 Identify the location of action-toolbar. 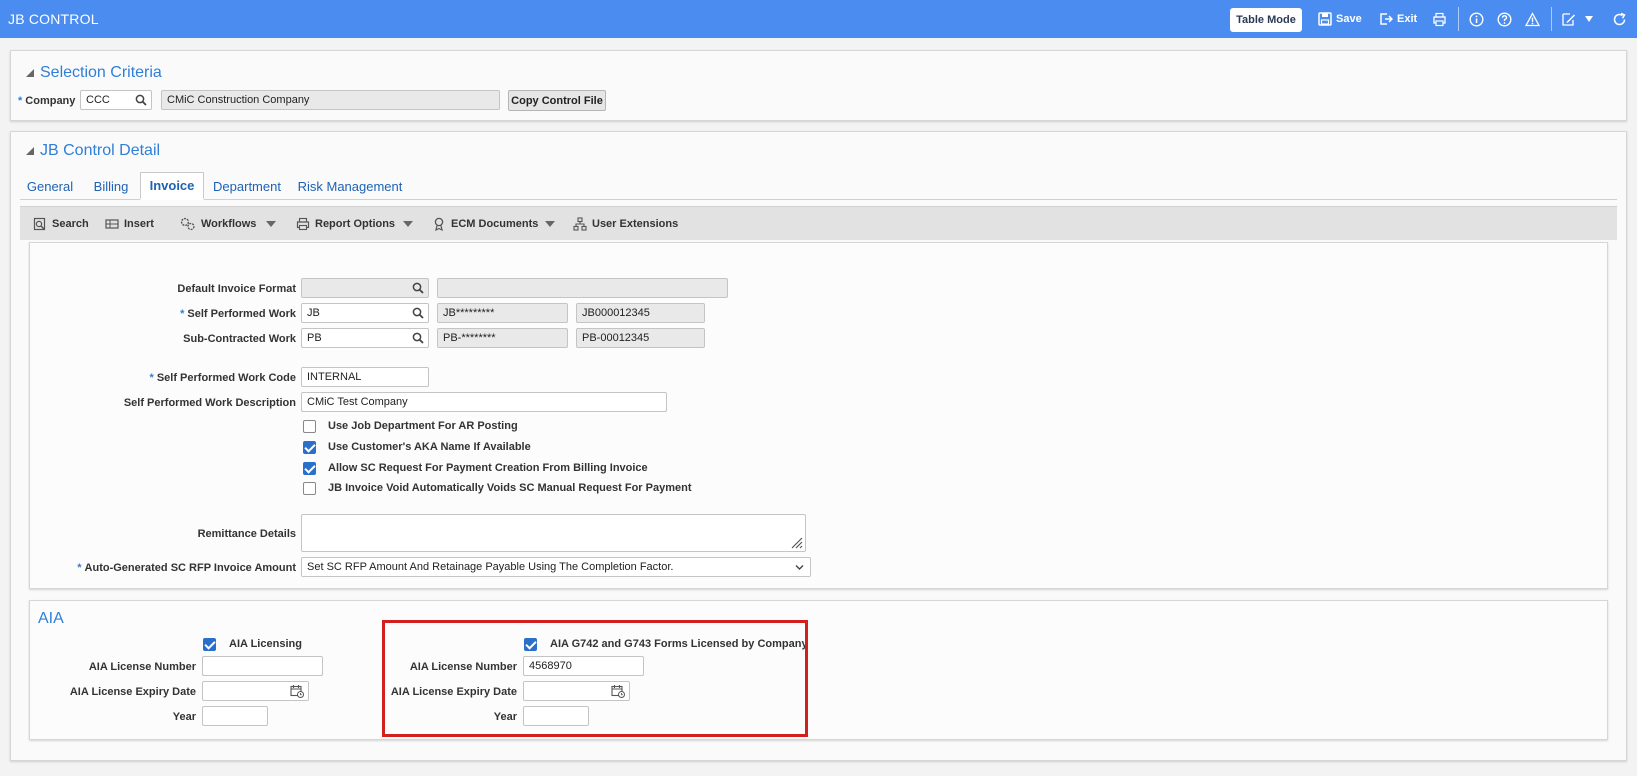
(818, 223).